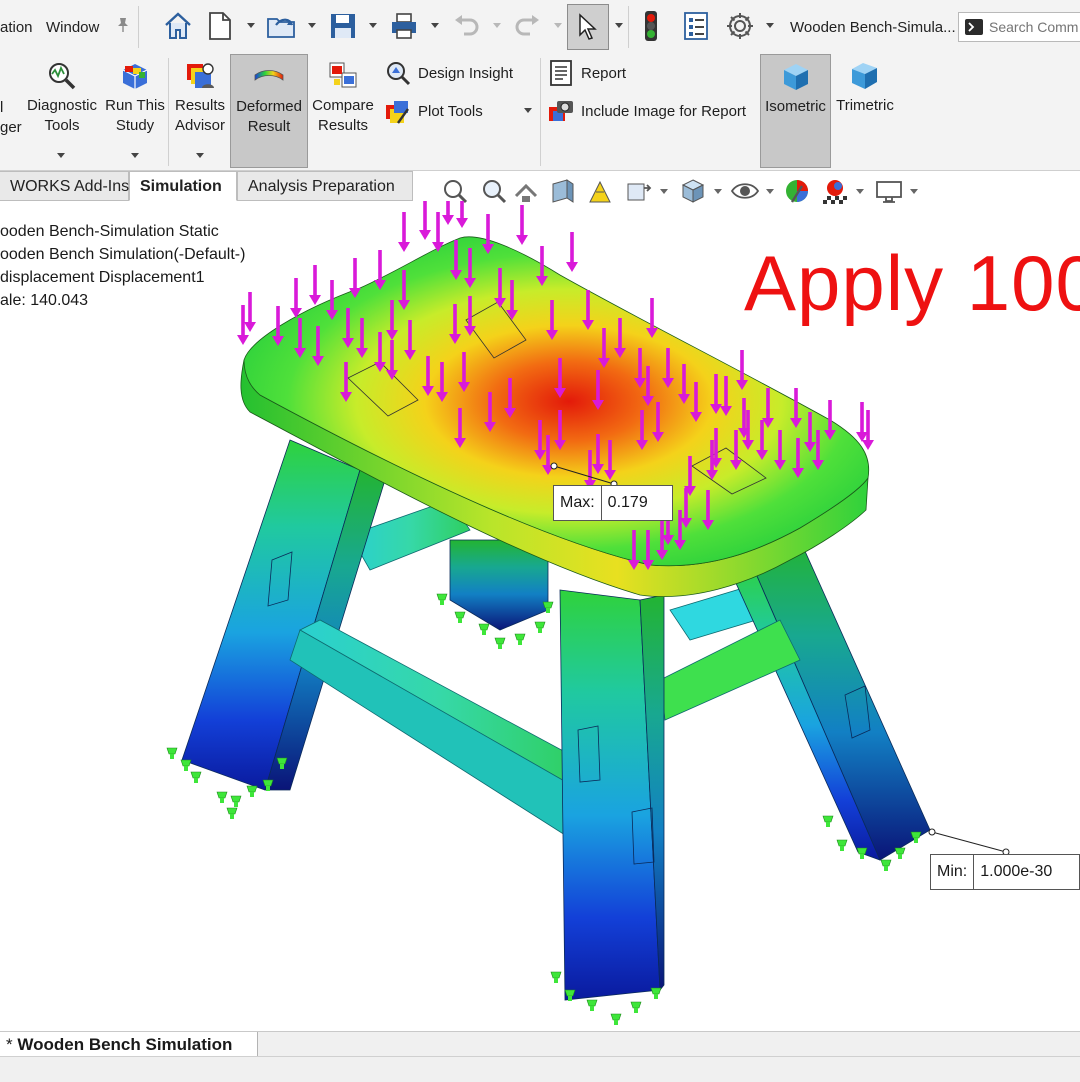 The image size is (1080, 1082). What do you see at coordinates (135, 105) in the screenshot?
I see `run-study-label-line1: Run This` at bounding box center [135, 105].